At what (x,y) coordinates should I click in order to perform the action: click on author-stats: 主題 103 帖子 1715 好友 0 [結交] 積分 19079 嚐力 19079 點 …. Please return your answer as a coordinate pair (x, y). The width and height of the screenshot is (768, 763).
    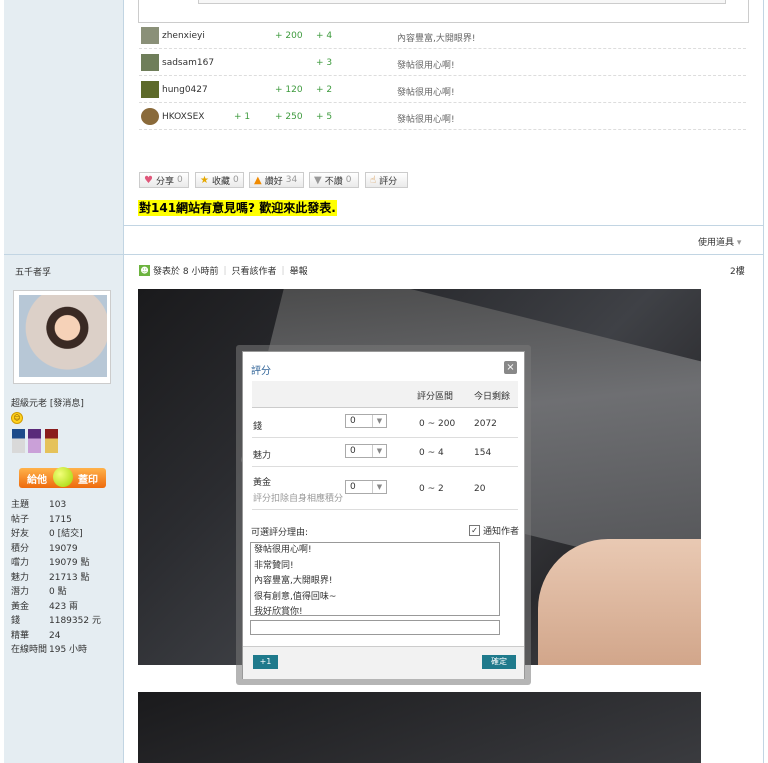
    Looking at the image, I should click on (56, 577).